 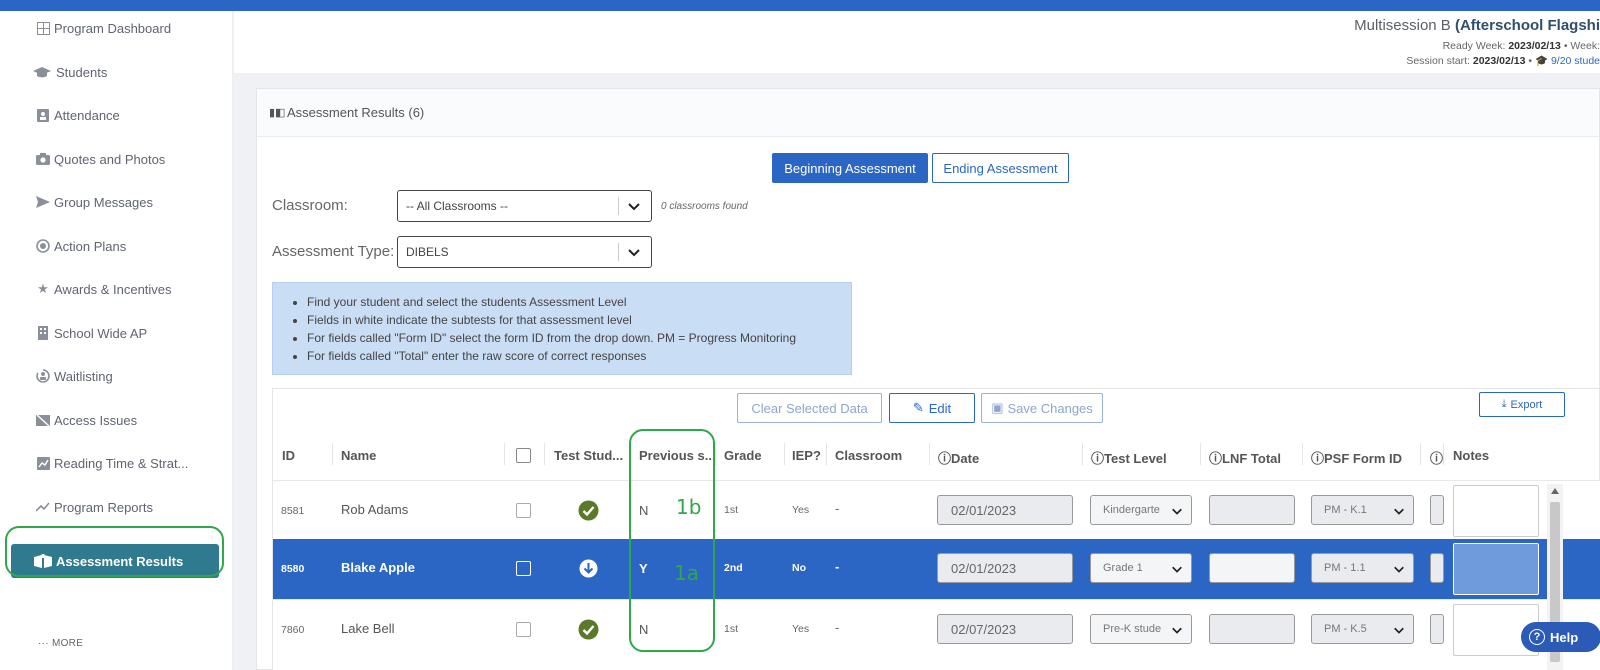 What do you see at coordinates (1245, 457) in the screenshot?
I see `col-lnf-total: ⓘLNF Total` at bounding box center [1245, 457].